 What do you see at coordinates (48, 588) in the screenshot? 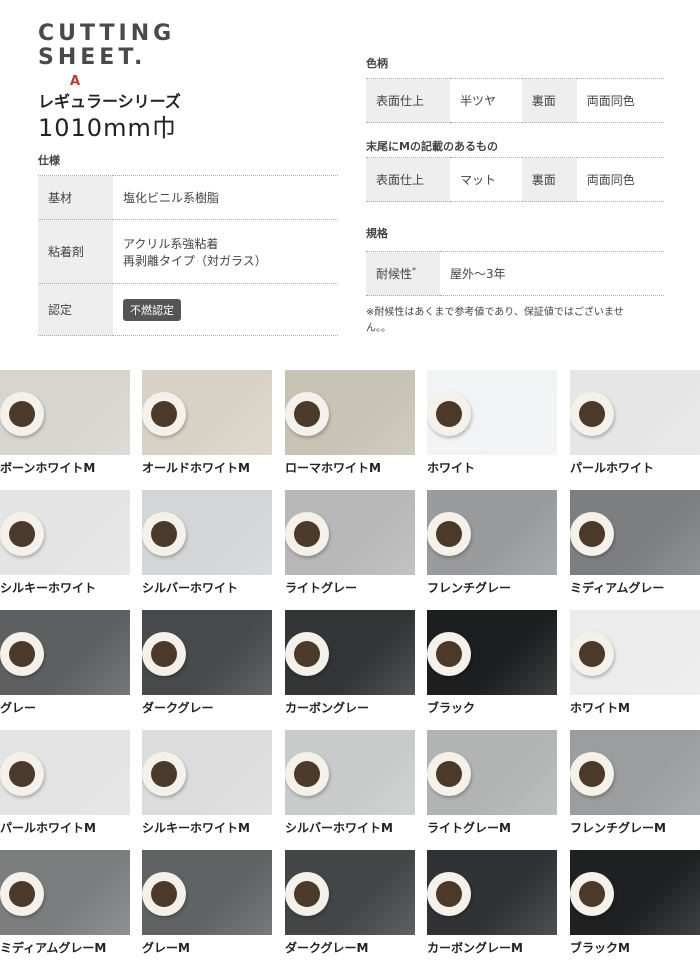
I see `swatch-name: シルキーホワイト` at bounding box center [48, 588].